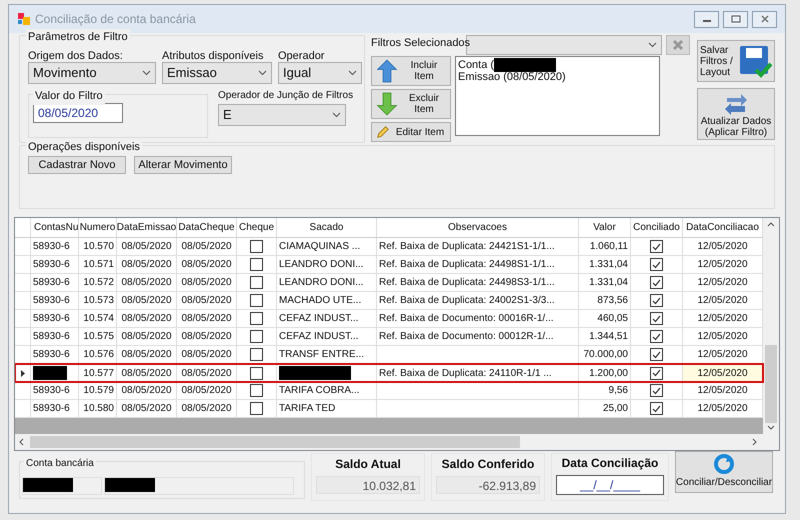  I want to click on maximize-button, so click(735, 19).